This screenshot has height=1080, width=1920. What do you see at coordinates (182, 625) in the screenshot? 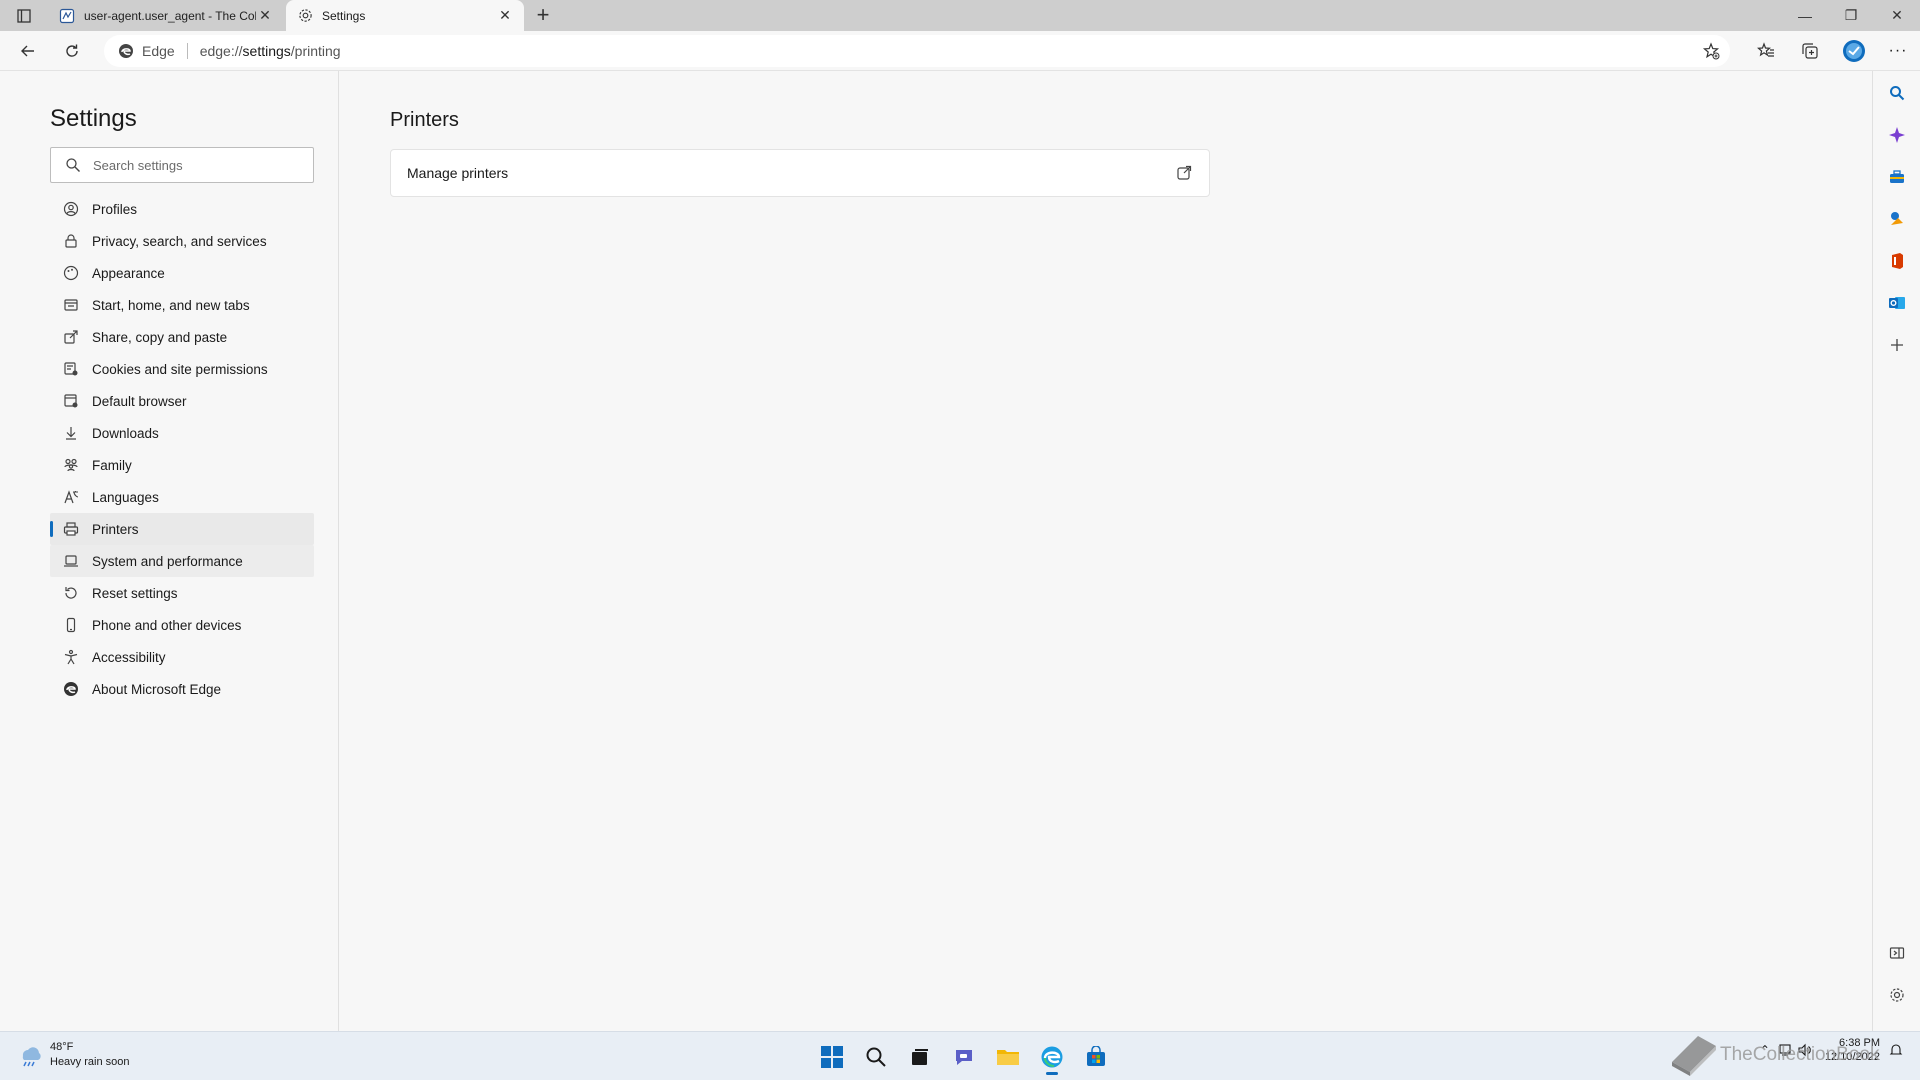
I see `sidebar-item-phone: Phone and other devices` at bounding box center [182, 625].